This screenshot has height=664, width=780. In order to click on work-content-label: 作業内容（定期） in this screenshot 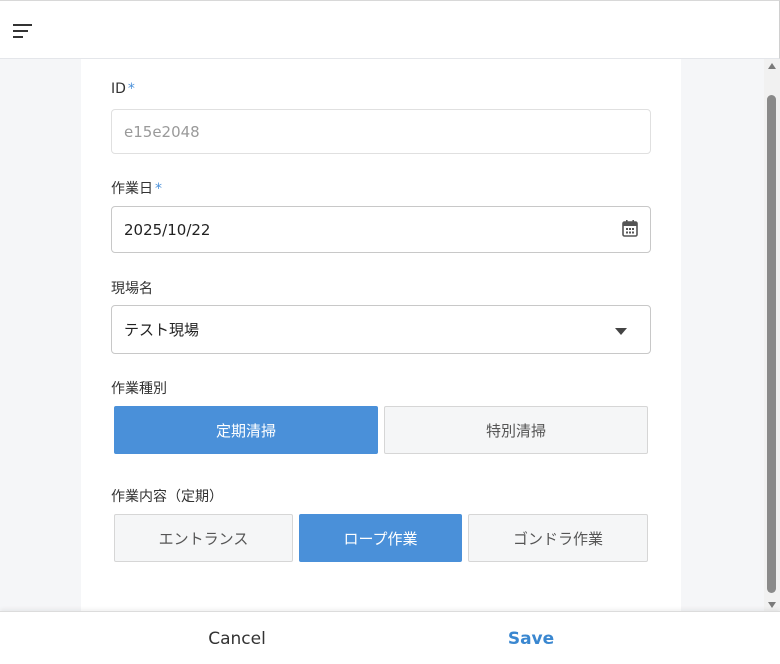, I will do `click(167, 496)`.